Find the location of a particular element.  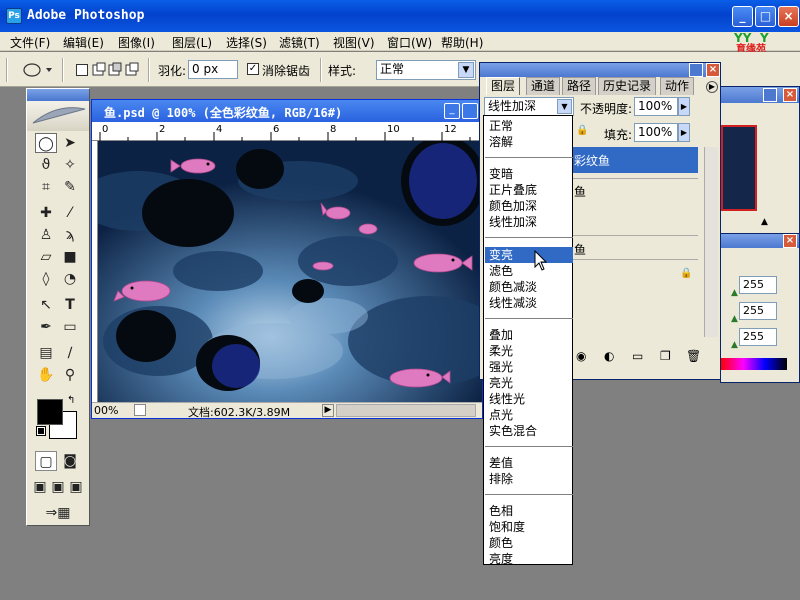

status-menu-icon is located at coordinates (140, 410).